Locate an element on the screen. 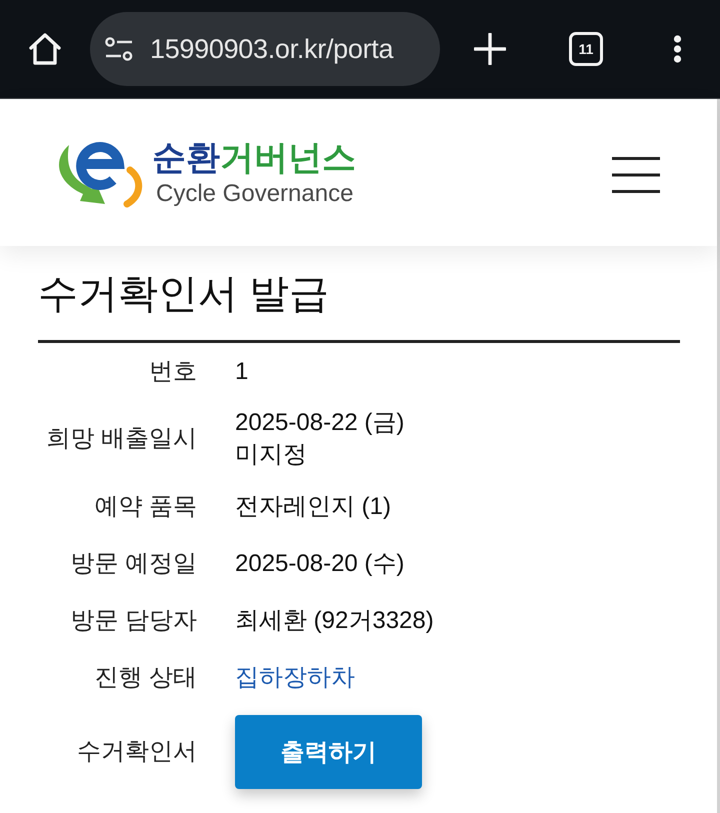  field-value: 전자레인지 (1) is located at coordinates (313, 507).